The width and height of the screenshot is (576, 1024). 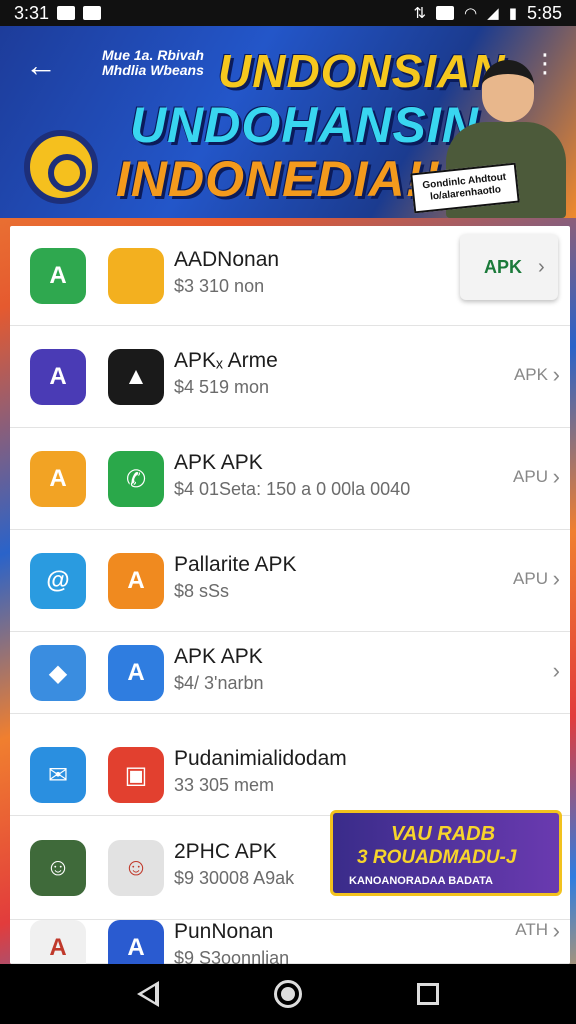 I want to click on signal-icon: ◢, so click(x=493, y=13).